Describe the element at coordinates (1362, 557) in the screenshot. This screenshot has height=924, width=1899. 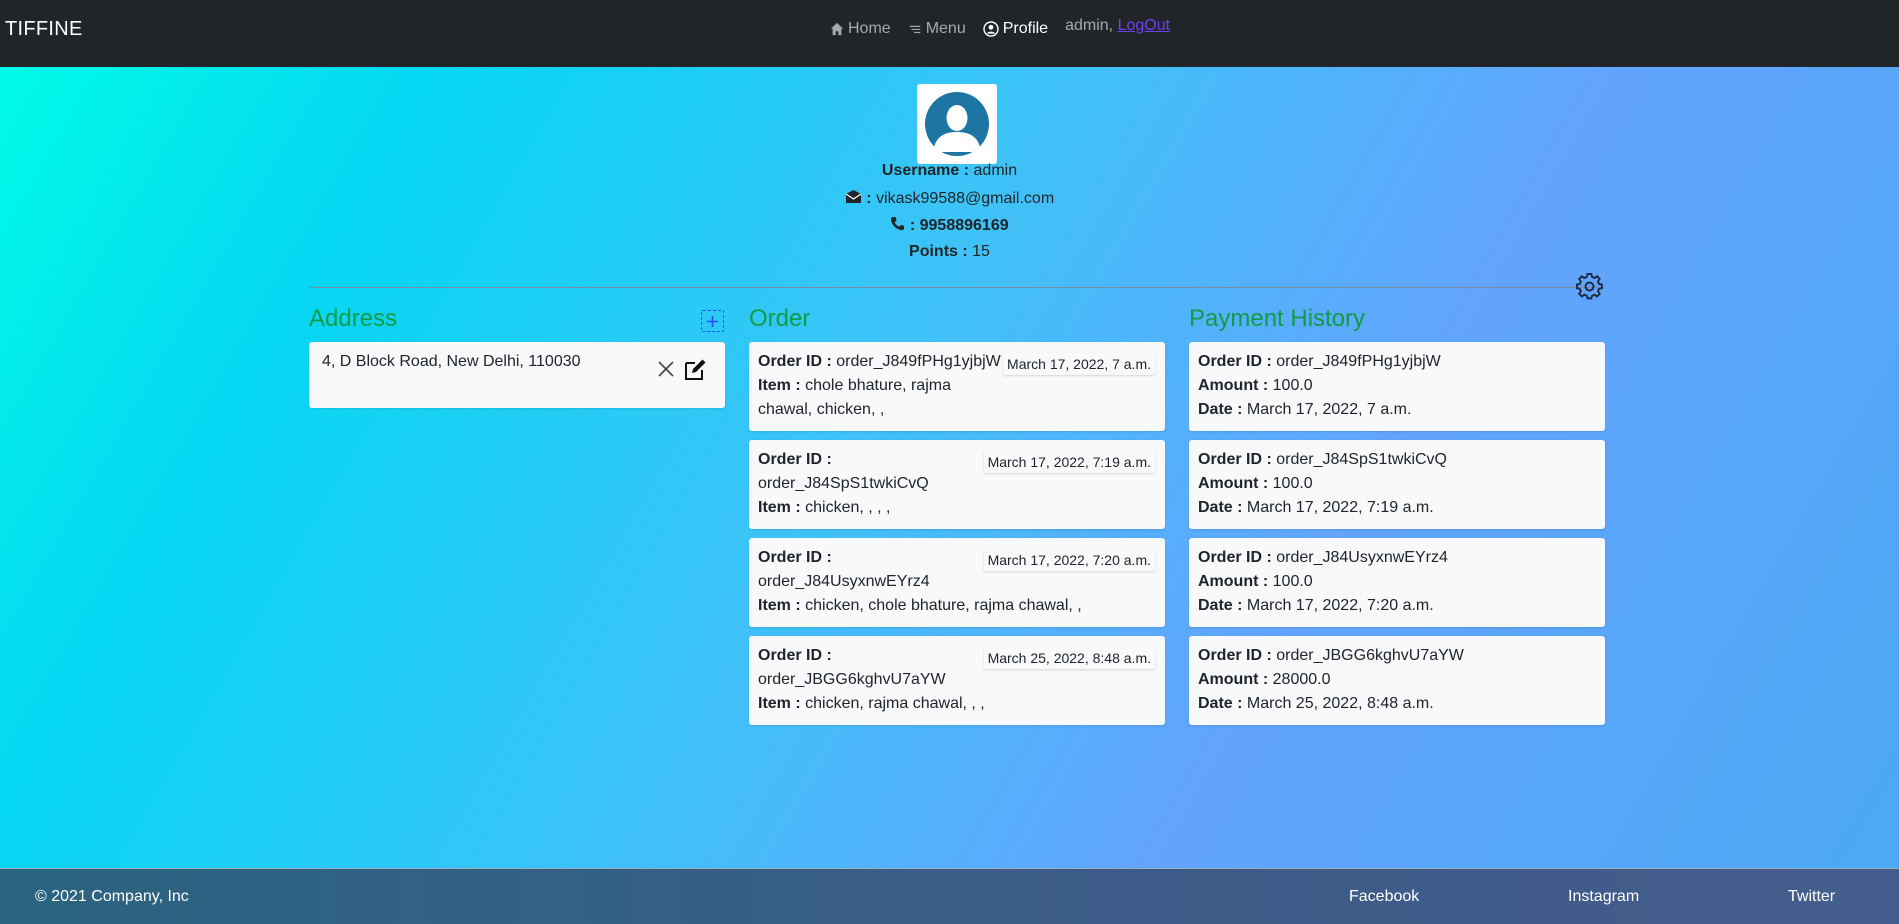
I see `payment-order-id: order_J84UsyxnwEYrz4` at that location.